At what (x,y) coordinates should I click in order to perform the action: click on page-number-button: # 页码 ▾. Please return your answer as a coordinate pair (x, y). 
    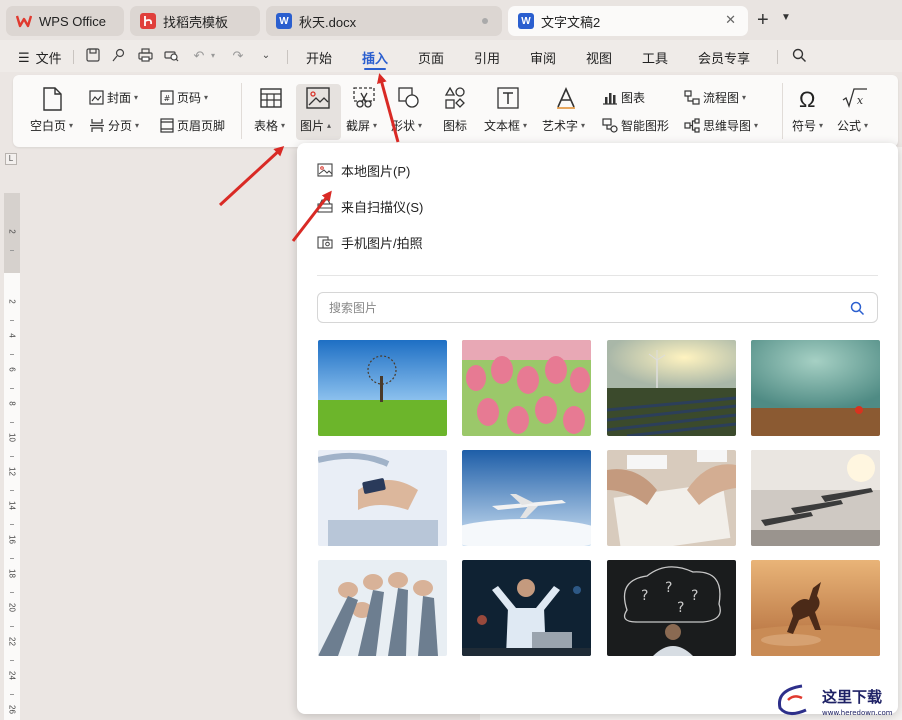
    Looking at the image, I should click on (184, 97).